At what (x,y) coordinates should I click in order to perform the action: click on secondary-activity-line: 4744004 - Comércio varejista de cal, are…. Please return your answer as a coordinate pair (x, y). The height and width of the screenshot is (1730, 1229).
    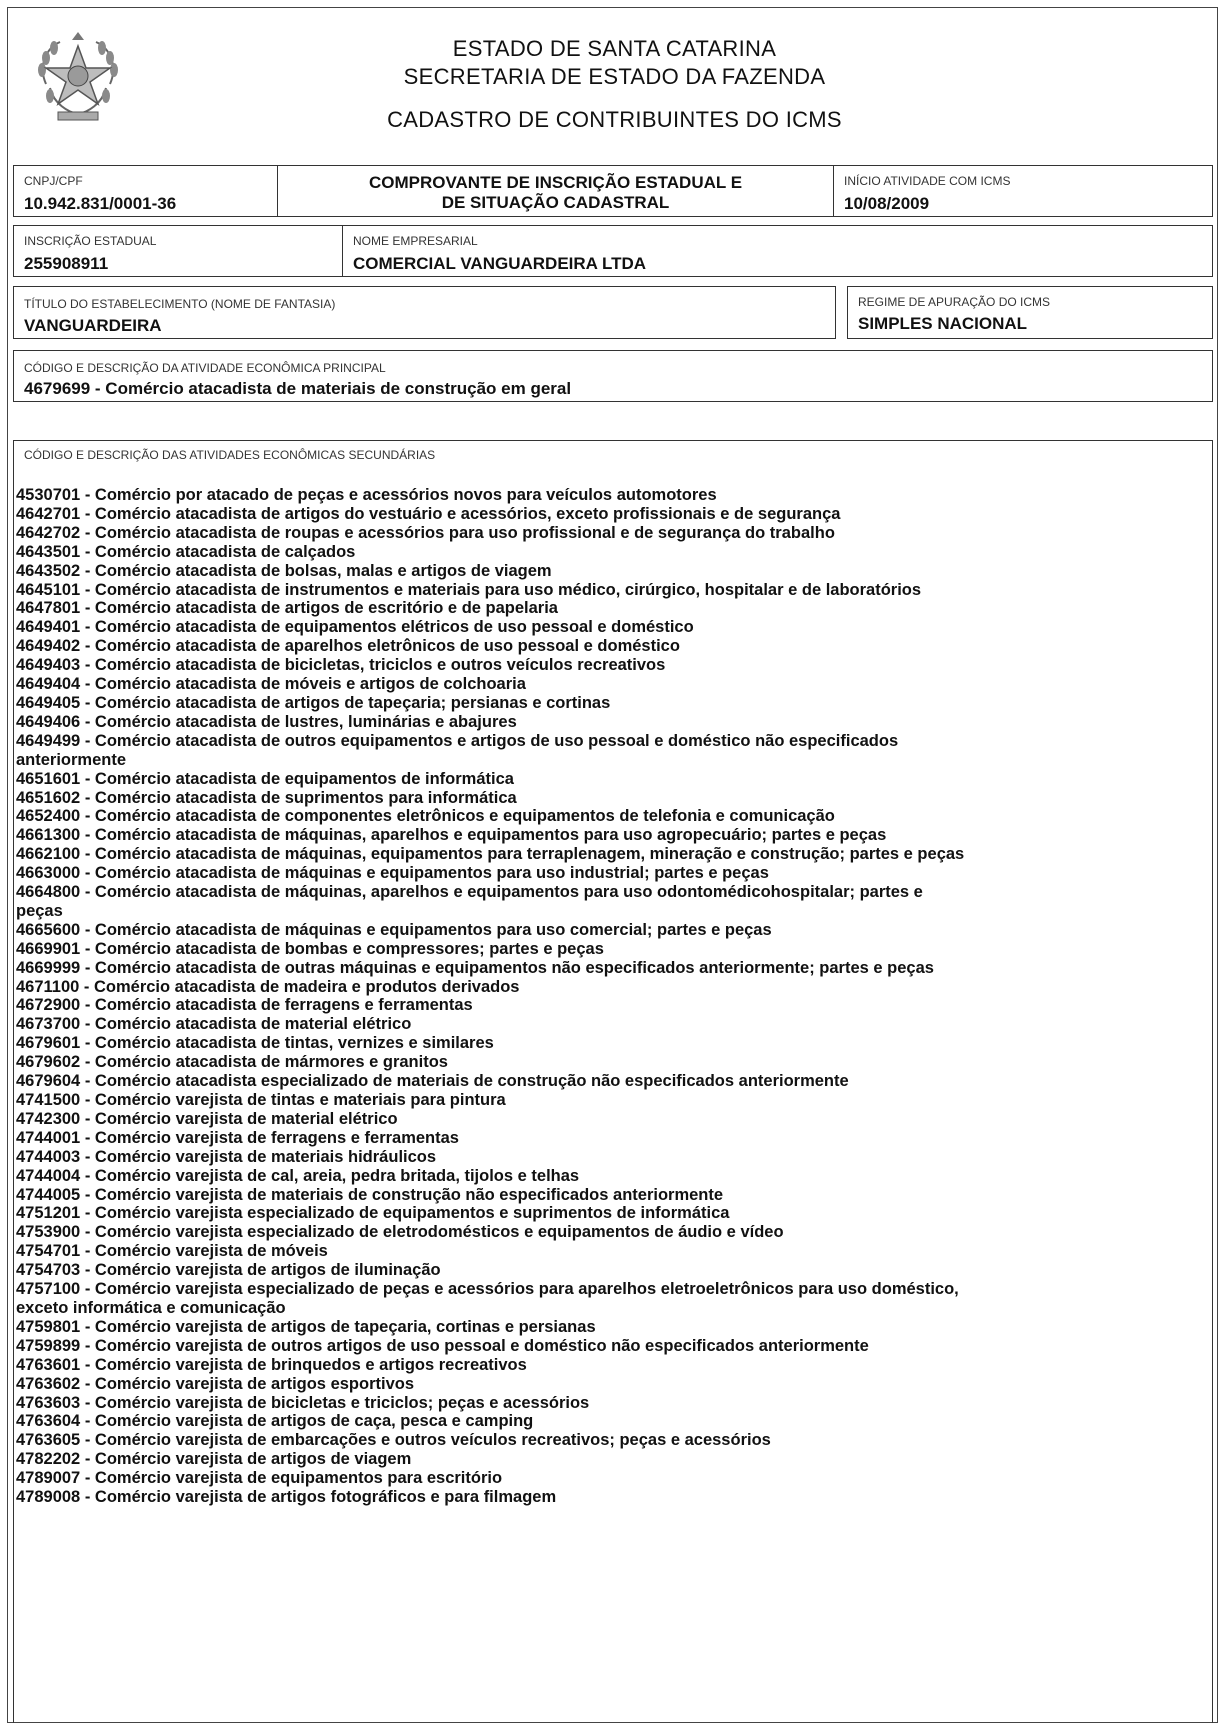
    Looking at the image, I should click on (298, 1175).